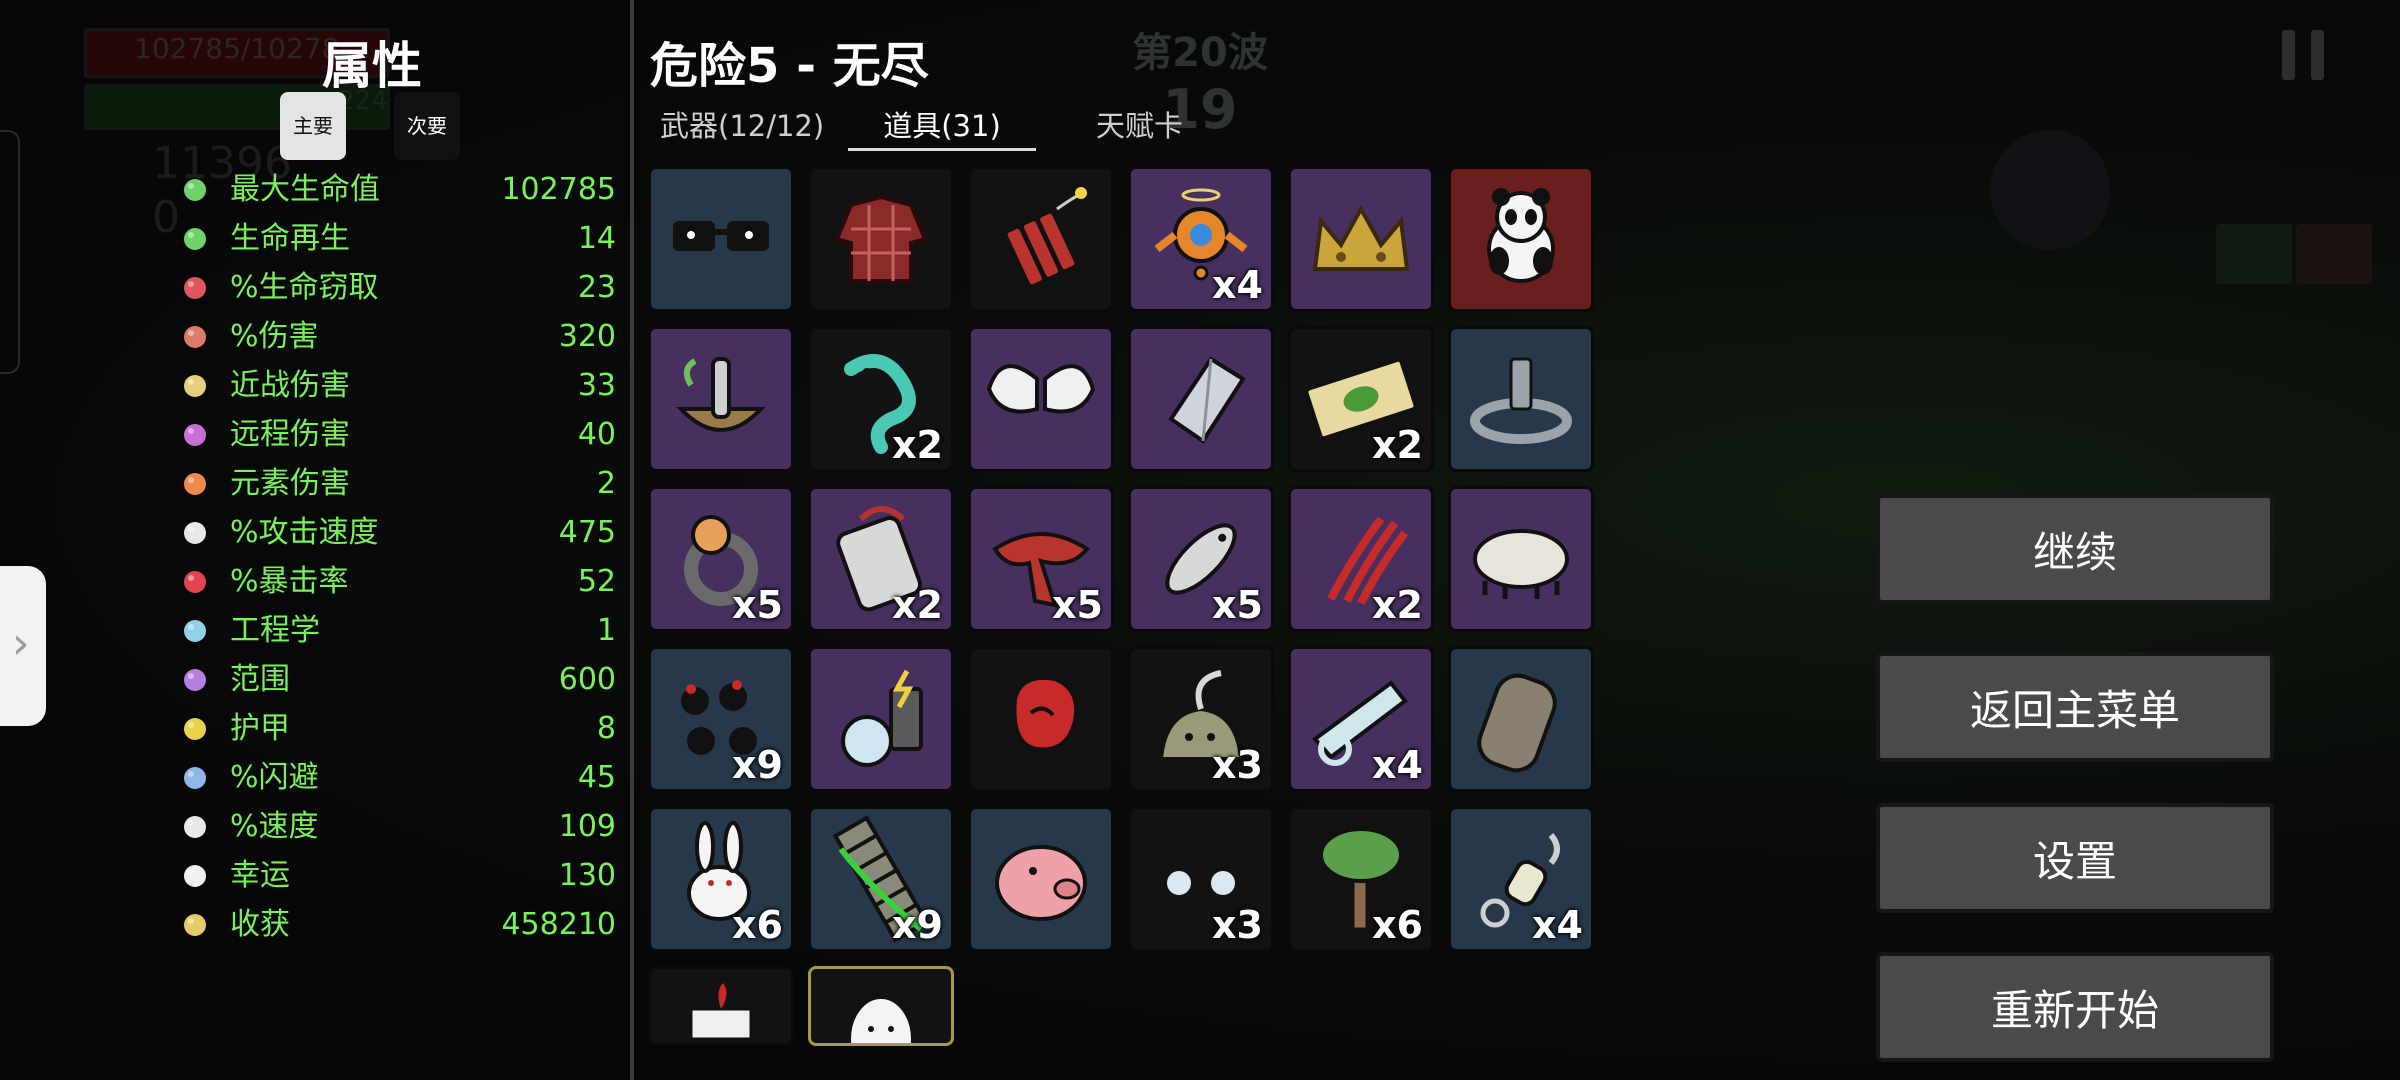 This screenshot has width=2400, height=1080. What do you see at coordinates (742, 126) in the screenshot?
I see `tab-weapons: 武器(12/12)` at bounding box center [742, 126].